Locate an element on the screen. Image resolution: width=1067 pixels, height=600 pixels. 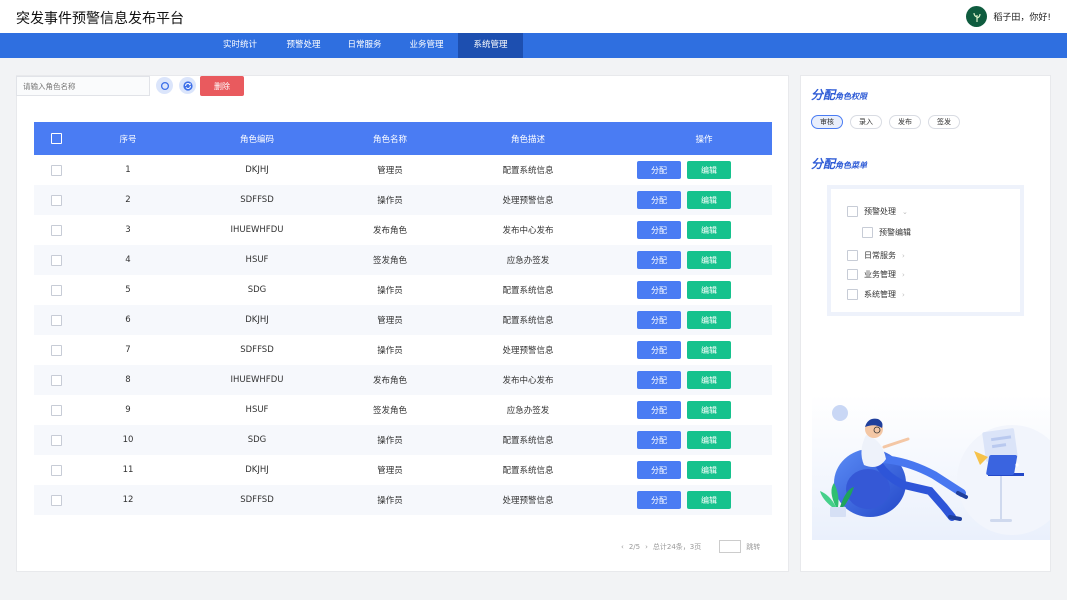
menu-item-label: 预警处理 is located at coordinates (880, 211).